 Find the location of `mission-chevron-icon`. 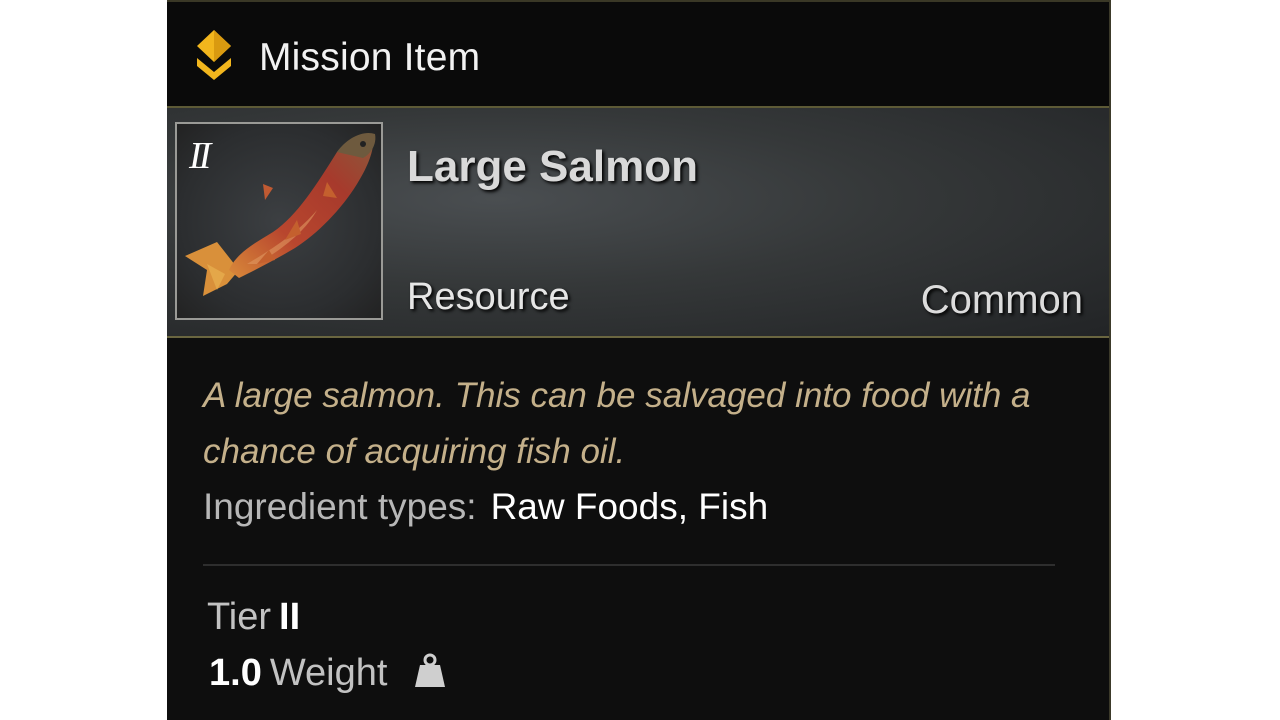

mission-chevron-icon is located at coordinates (214, 55).